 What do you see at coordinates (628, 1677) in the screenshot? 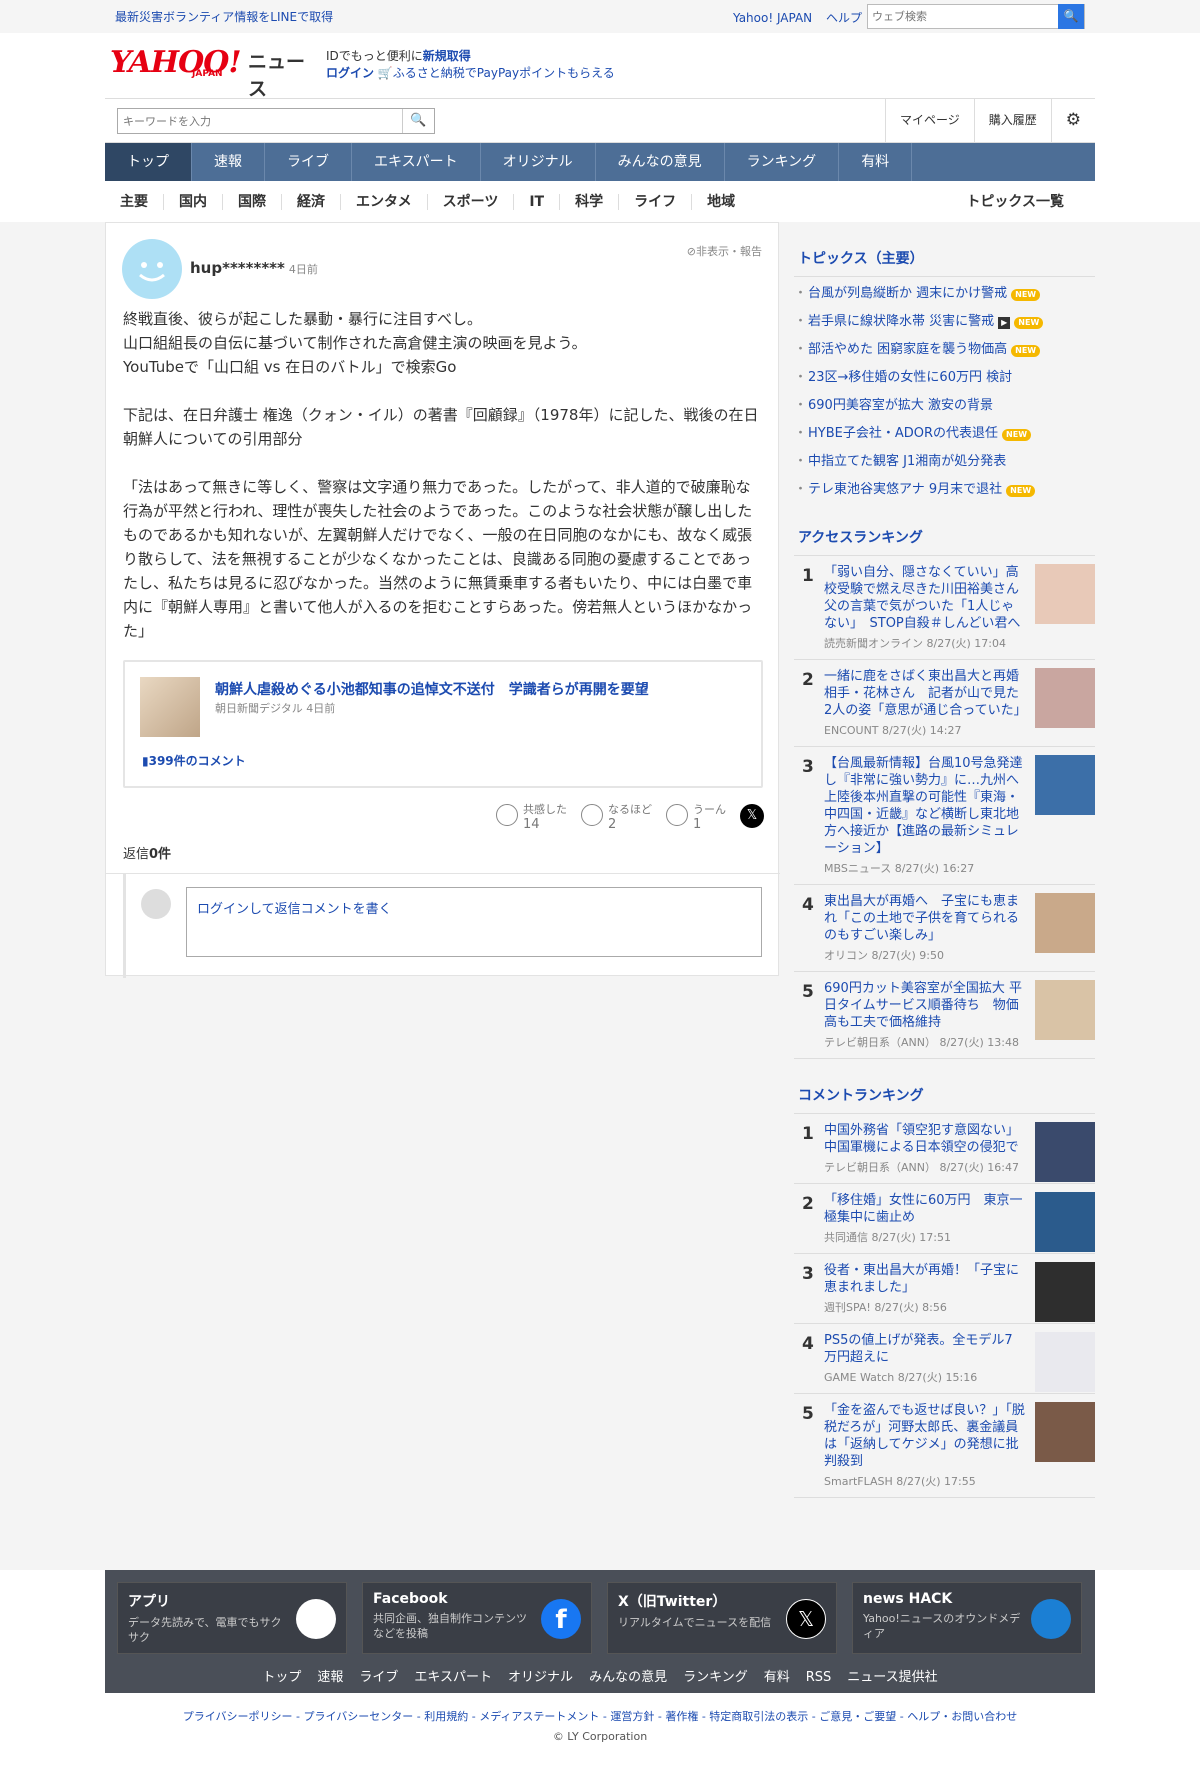
I see `footer-link: みんなの意見` at bounding box center [628, 1677].